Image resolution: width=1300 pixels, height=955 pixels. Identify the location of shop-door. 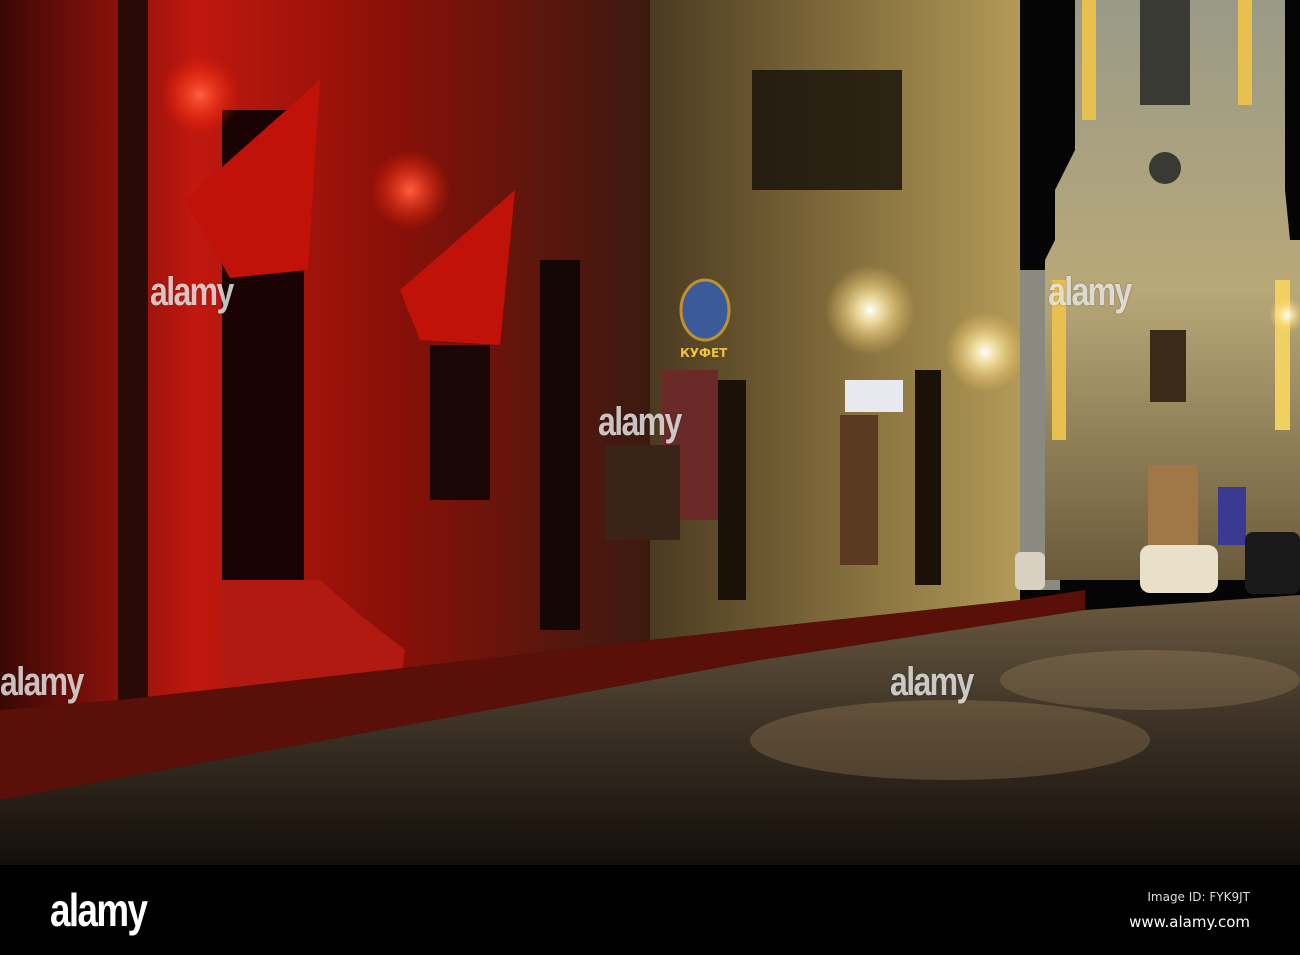
(732, 490).